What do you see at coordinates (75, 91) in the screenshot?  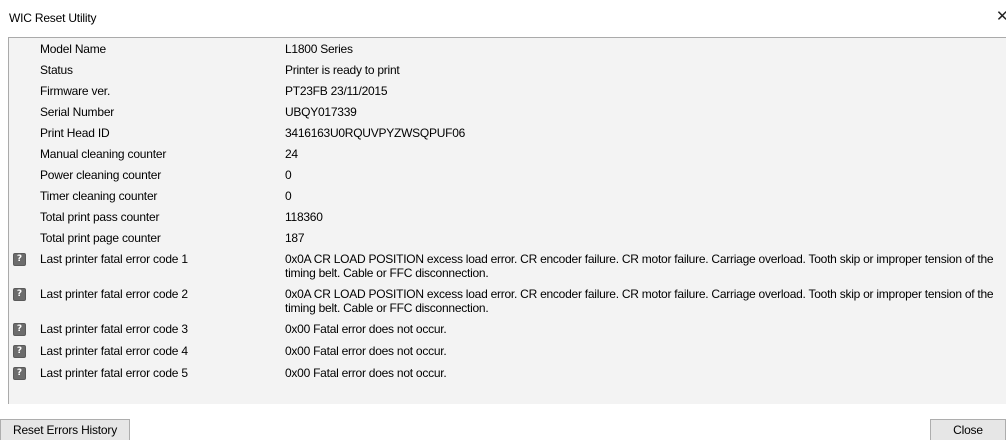 I see `row-label: Firmware ver.` at bounding box center [75, 91].